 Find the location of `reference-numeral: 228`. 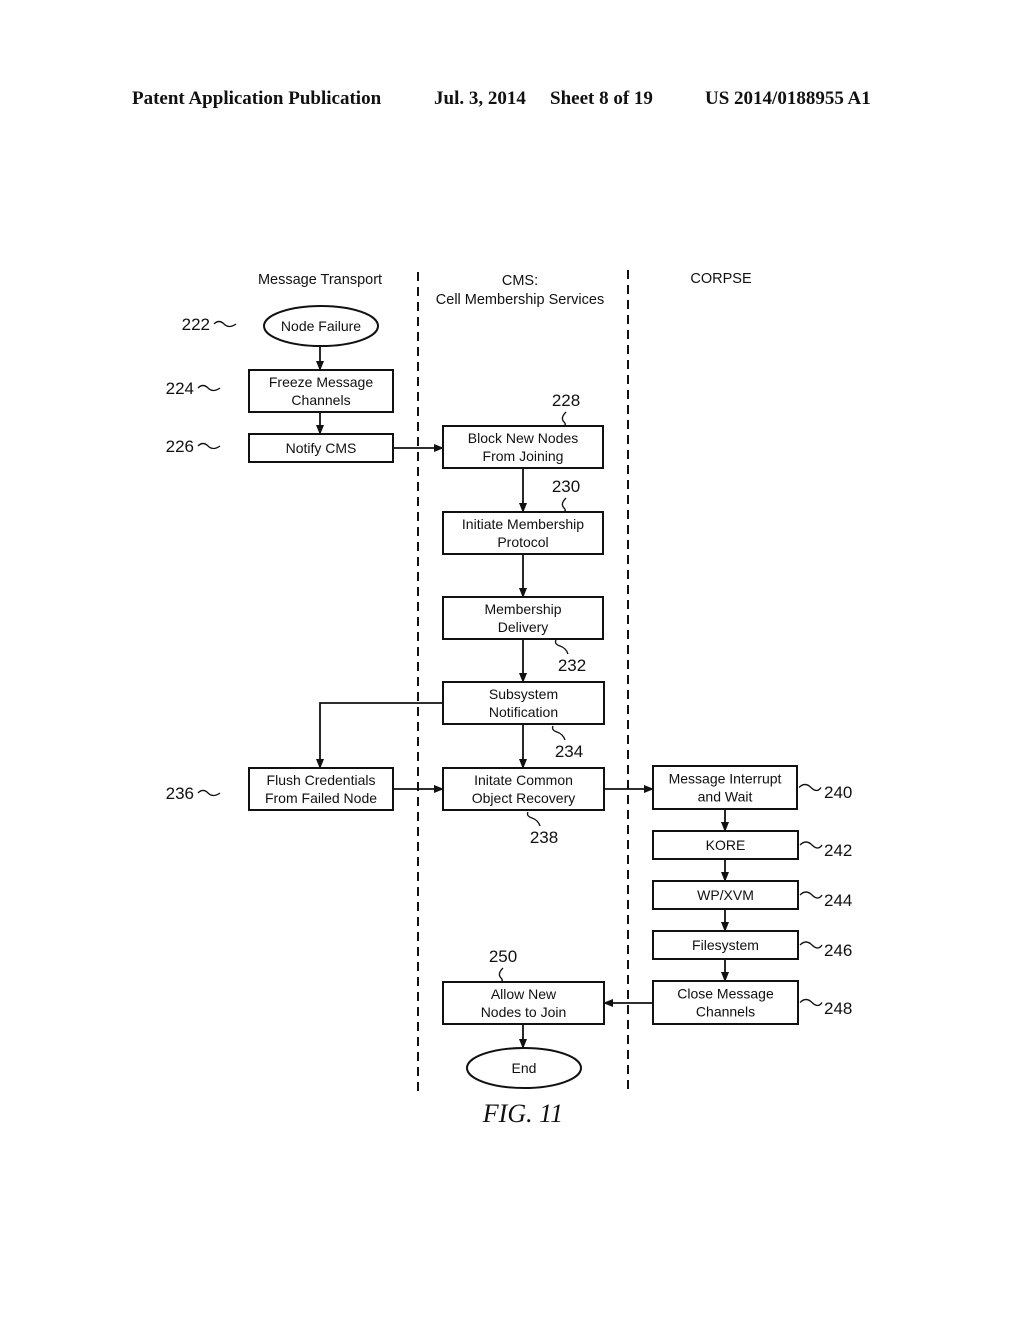

reference-numeral: 228 is located at coordinates (566, 400).